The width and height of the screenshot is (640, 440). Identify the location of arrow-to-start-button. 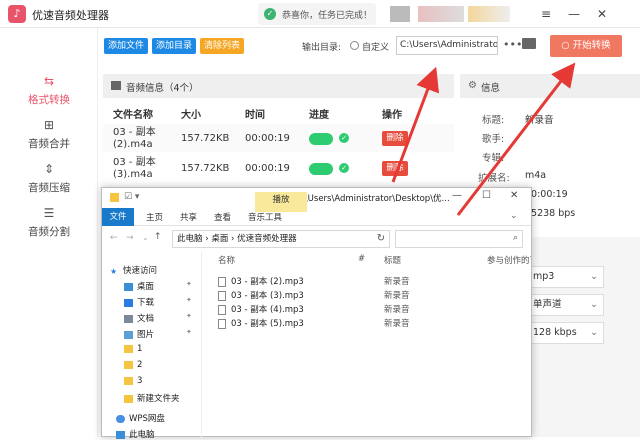
(516, 139).